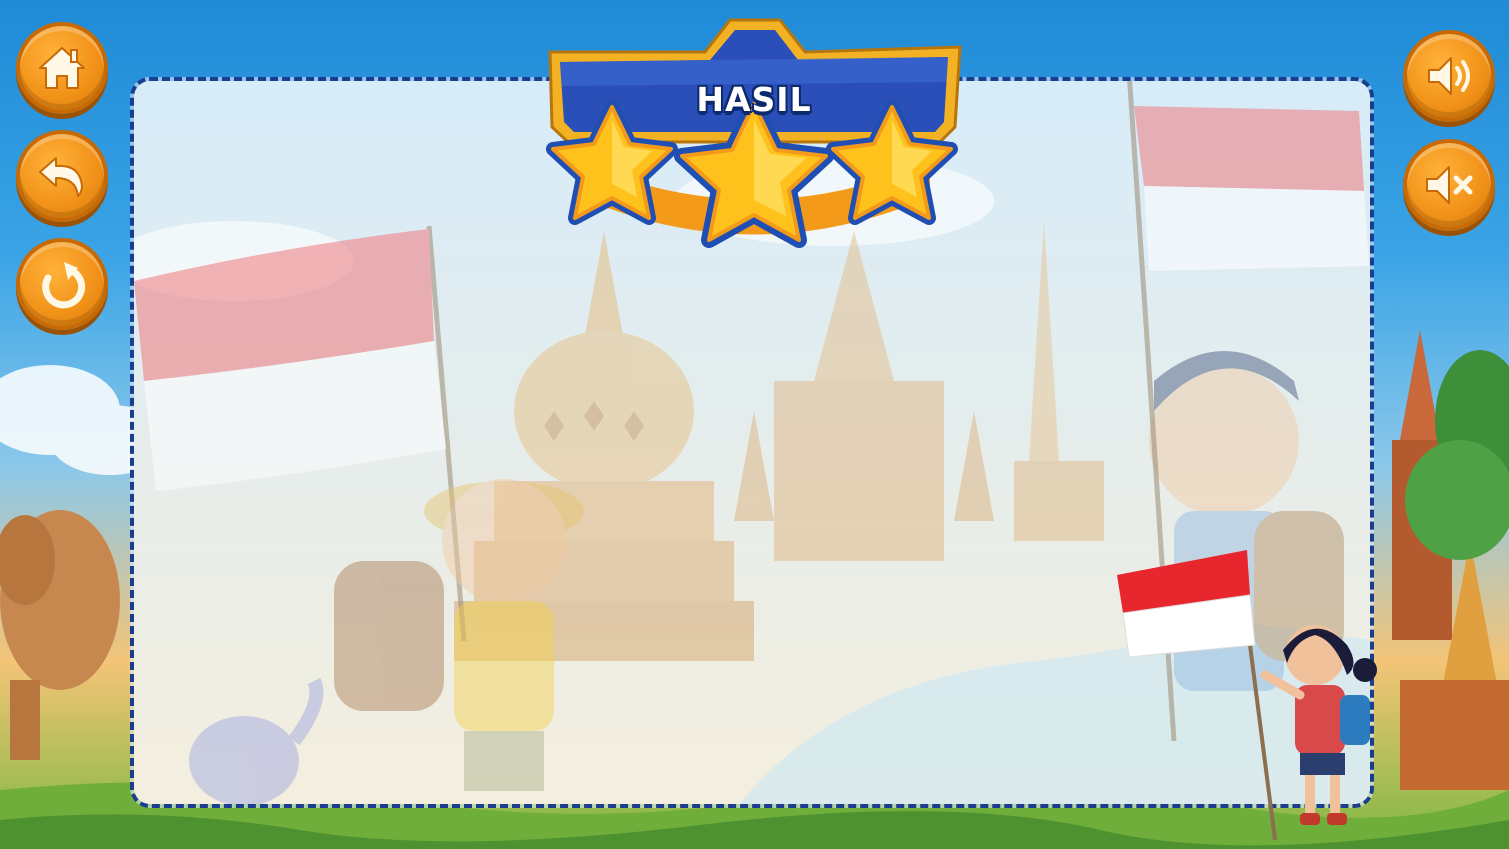  Describe the element at coordinates (754, 133) in the screenshot. I see `banner-shape` at that location.